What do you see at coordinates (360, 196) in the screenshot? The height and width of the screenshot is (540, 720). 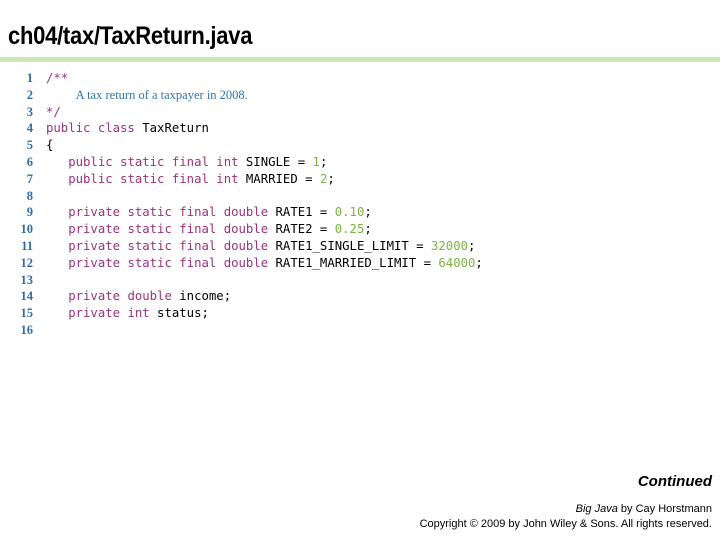 I see `code-line: 8` at bounding box center [360, 196].